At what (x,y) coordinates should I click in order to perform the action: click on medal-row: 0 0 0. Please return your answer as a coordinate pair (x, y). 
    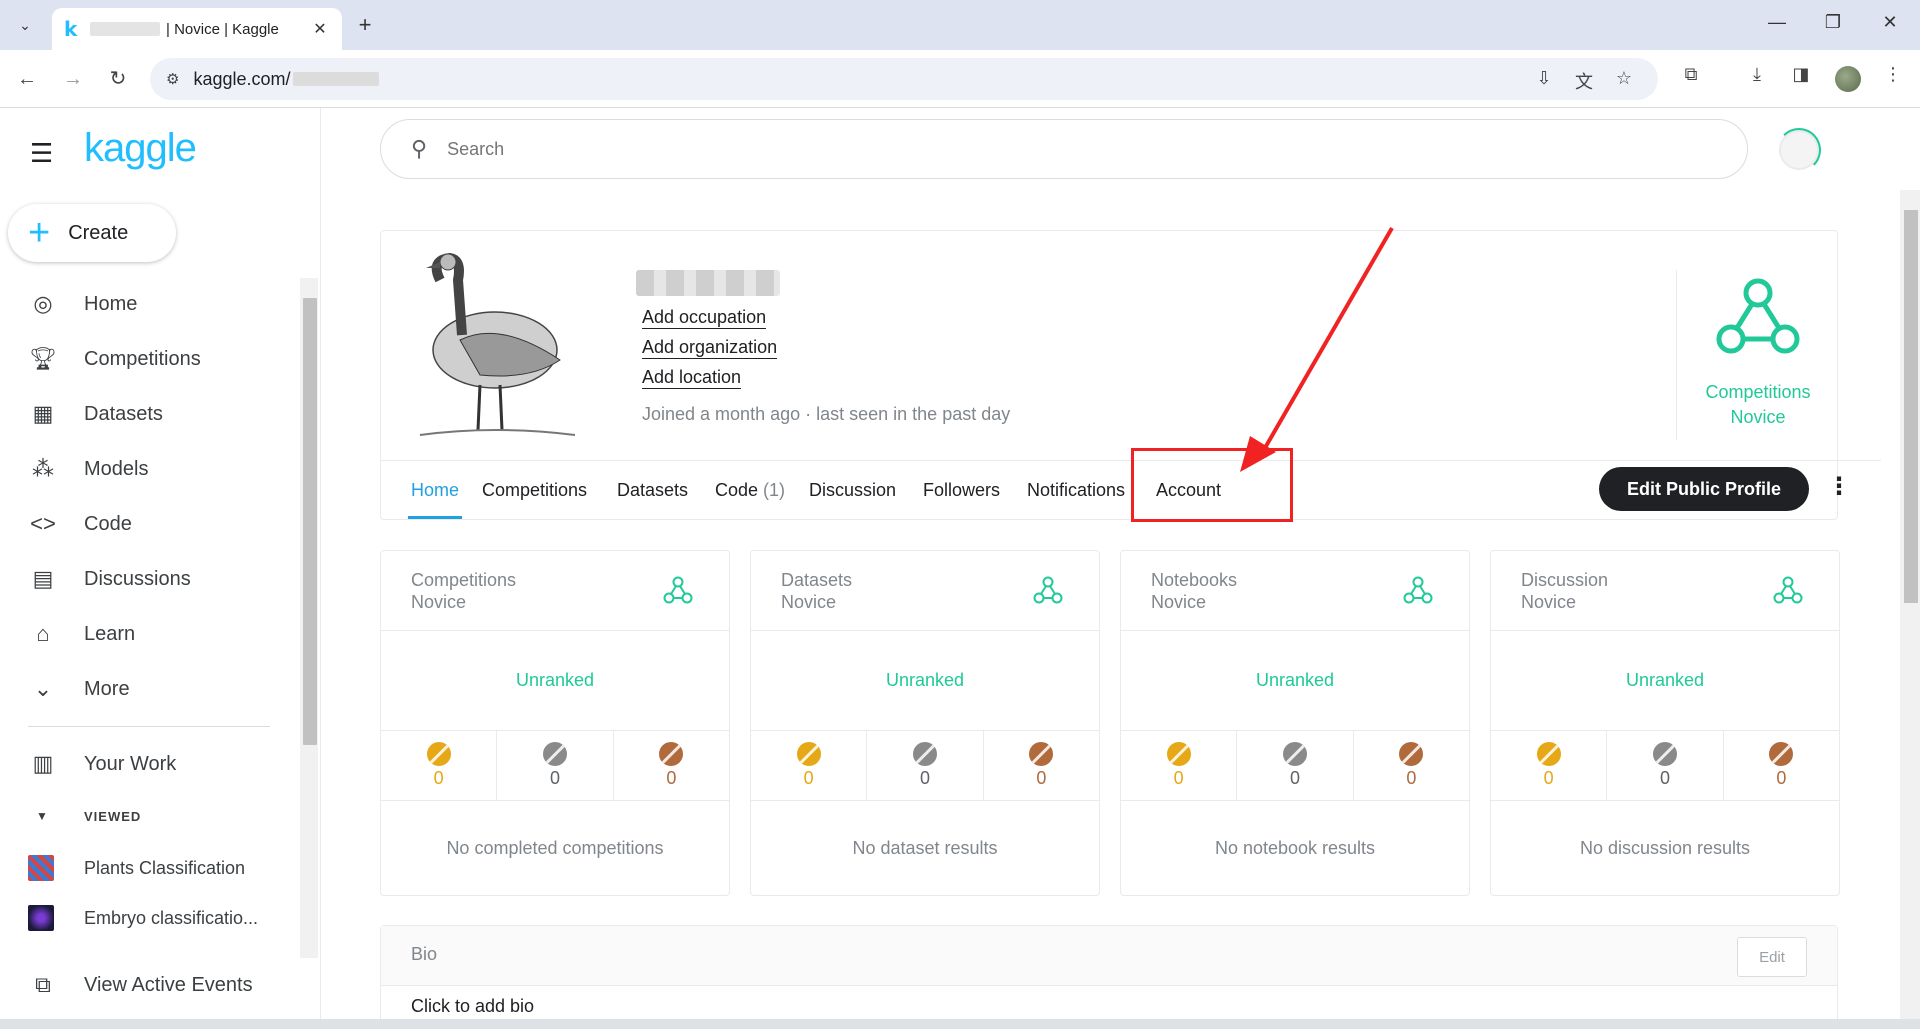
    Looking at the image, I should click on (1665, 766).